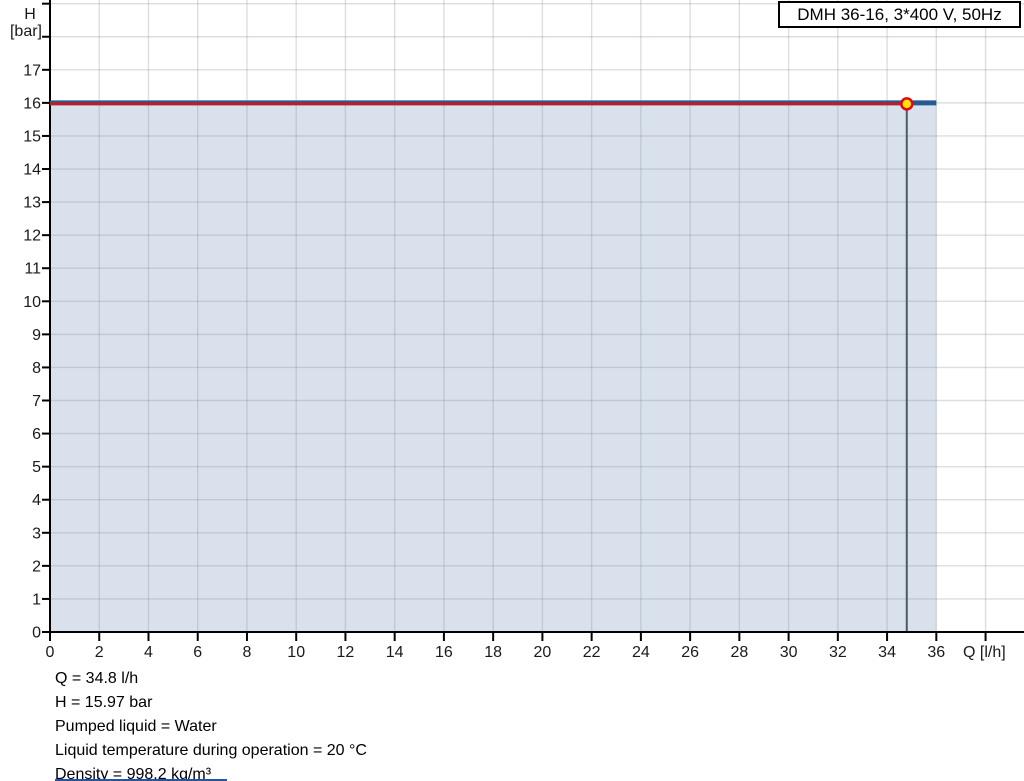  I want to click on x-tick-label: 2, so click(99, 652).